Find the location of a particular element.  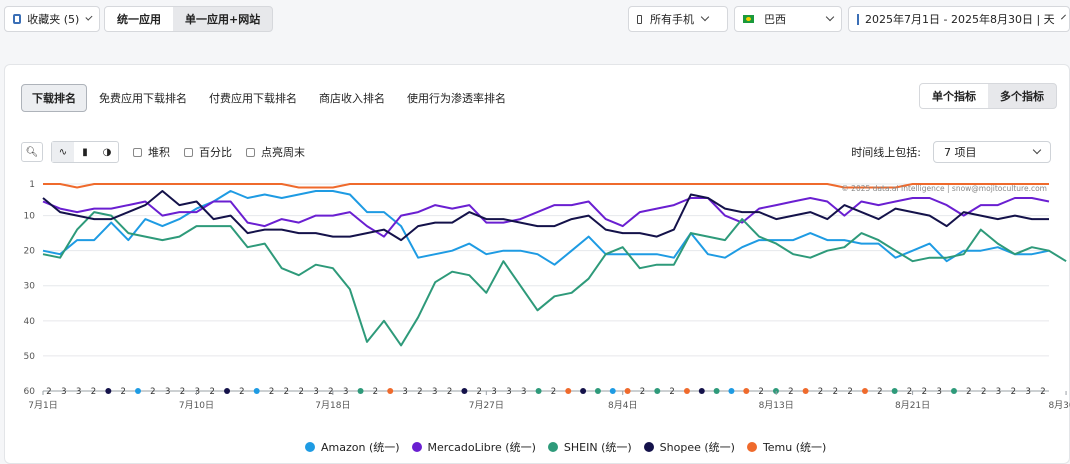

legend-item: Temu (统一) is located at coordinates (786, 447).